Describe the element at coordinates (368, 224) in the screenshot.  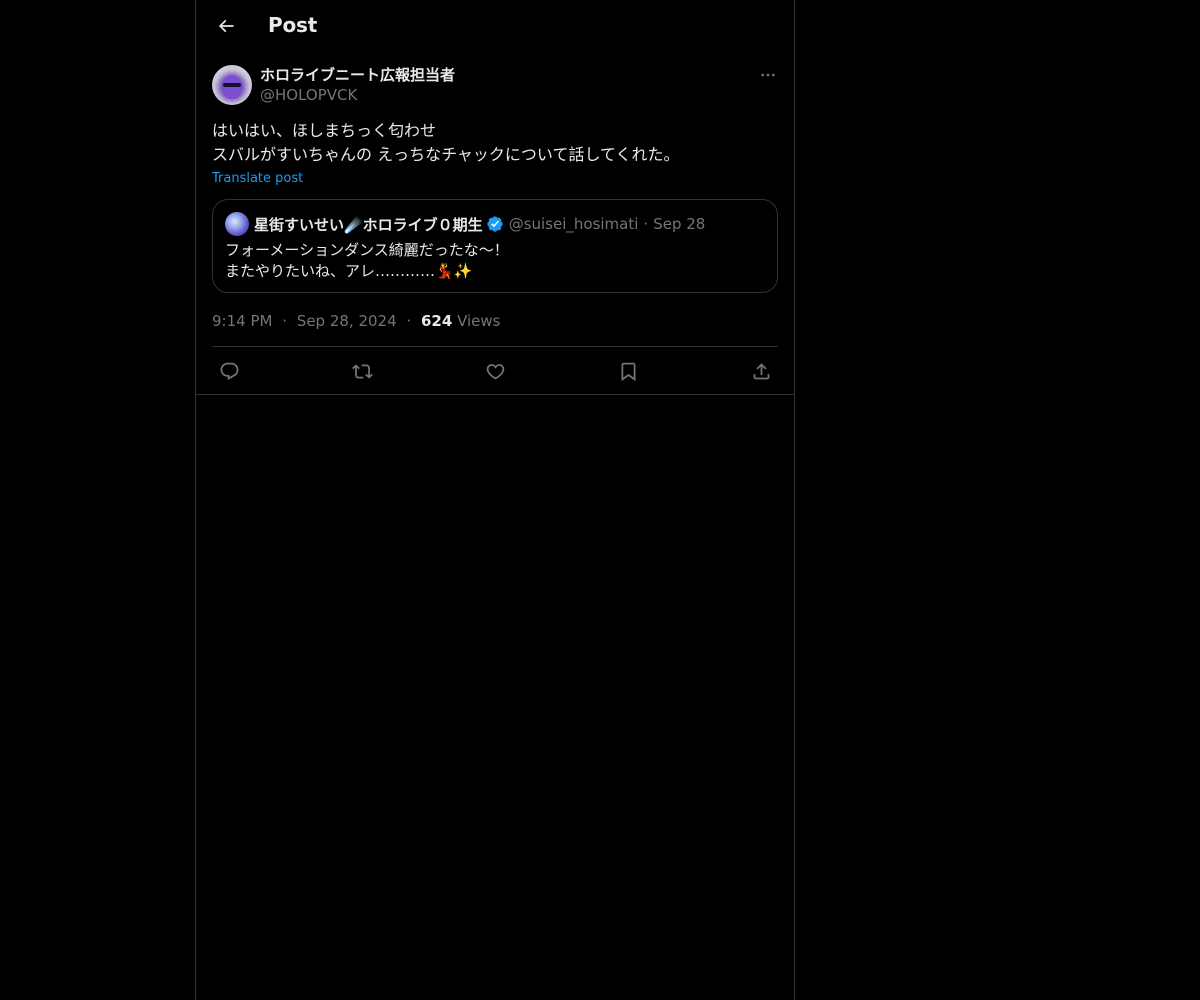
I see `quoted-display-name: 星街すいせい☄️ホロライブ０期生` at that location.